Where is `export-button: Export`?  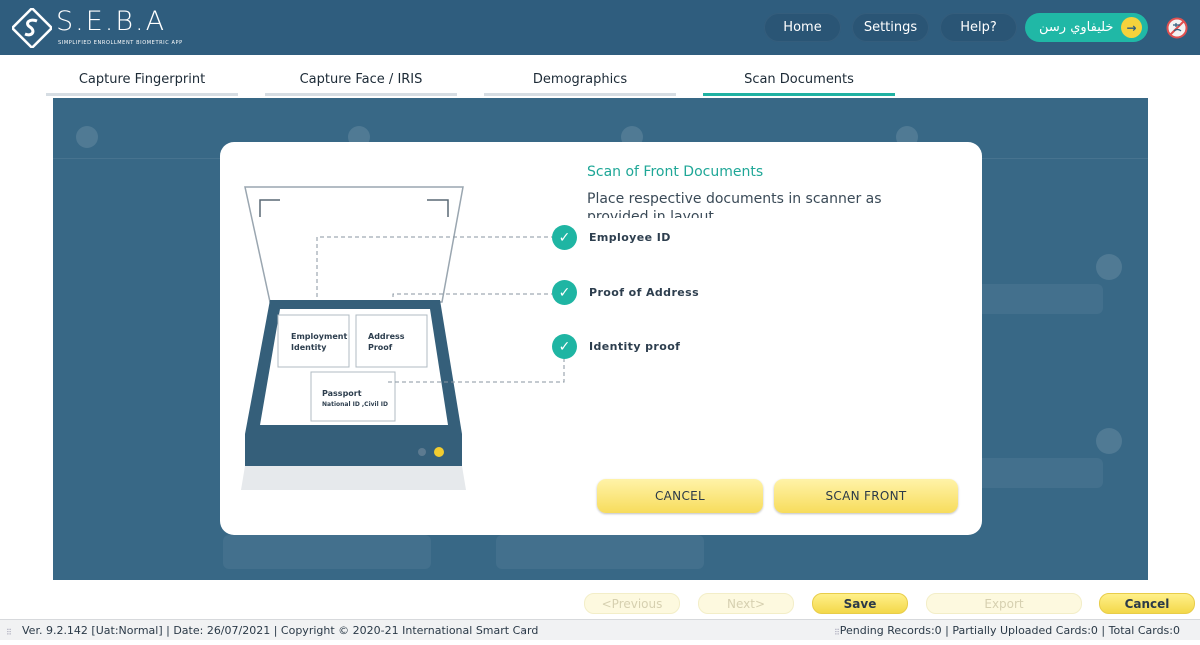
export-button: Export is located at coordinates (1004, 603).